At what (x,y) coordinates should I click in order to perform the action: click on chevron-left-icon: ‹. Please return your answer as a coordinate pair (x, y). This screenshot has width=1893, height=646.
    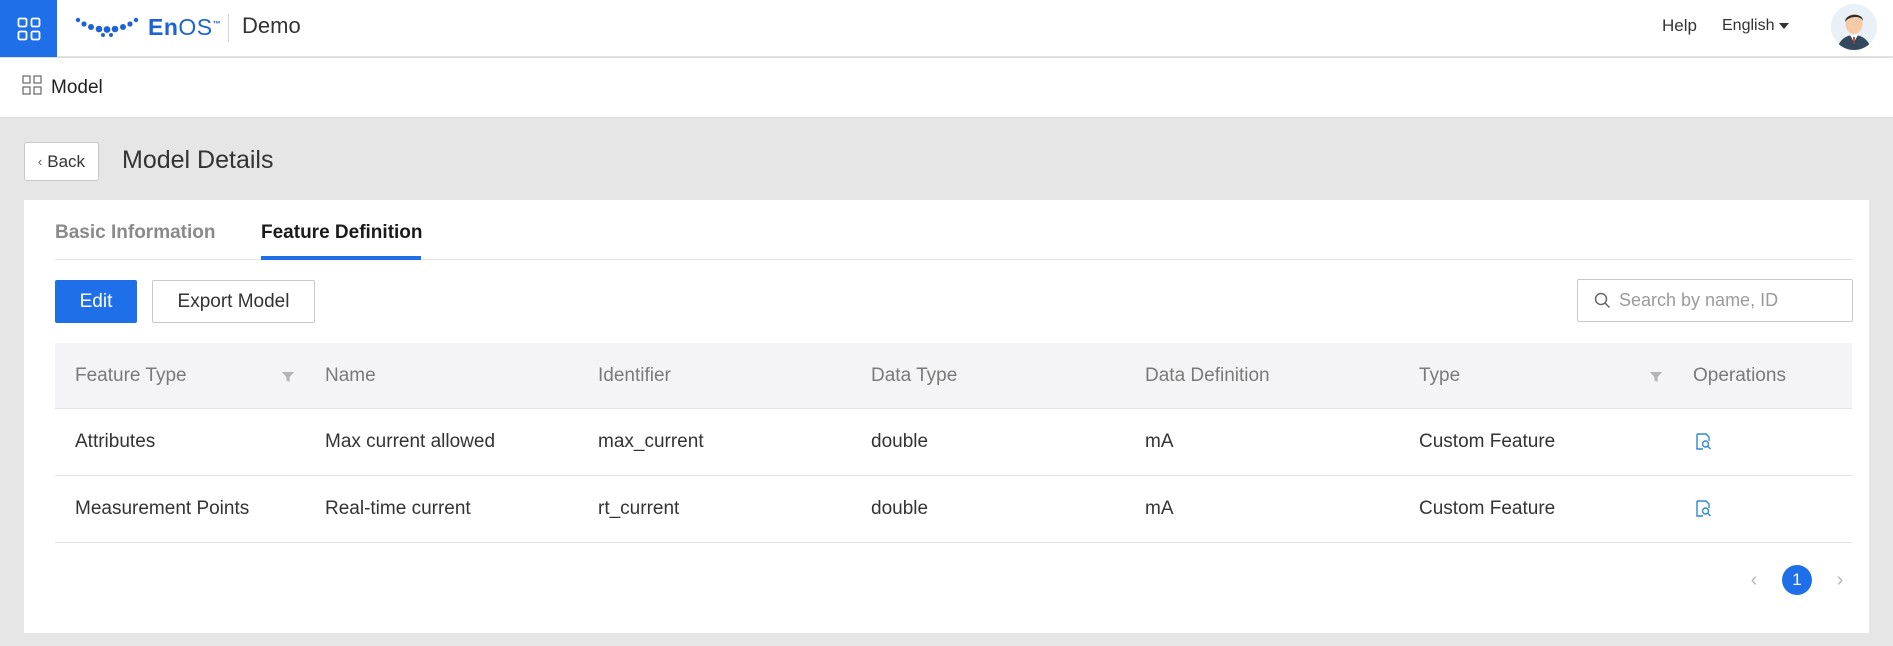
    Looking at the image, I should click on (40, 161).